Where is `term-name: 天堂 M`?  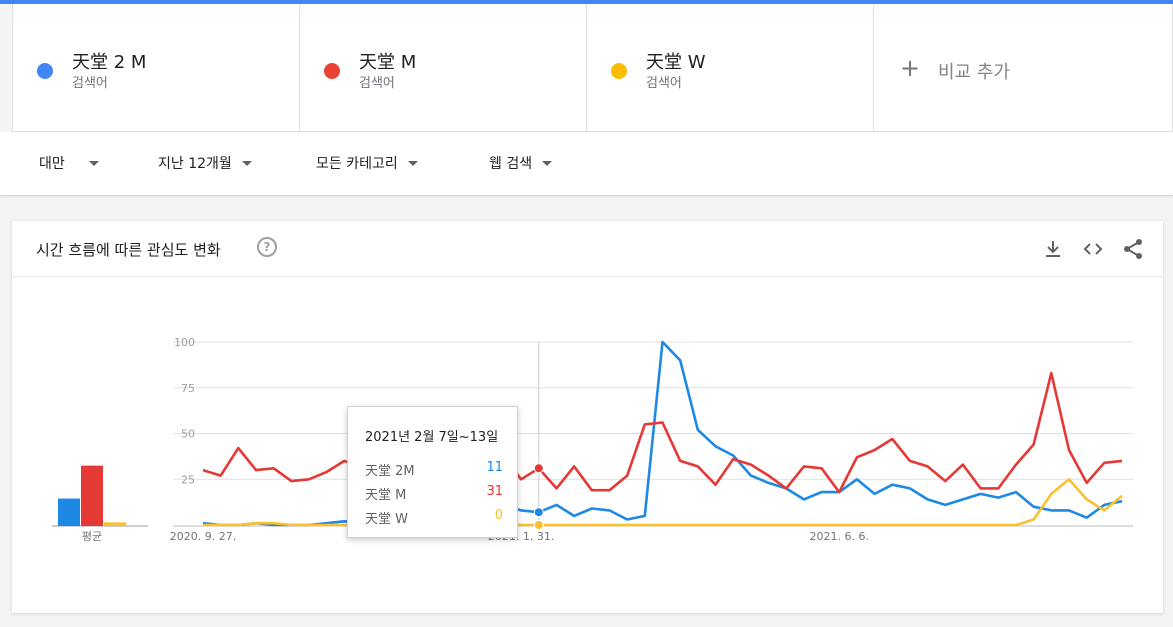 term-name: 天堂 M is located at coordinates (388, 62).